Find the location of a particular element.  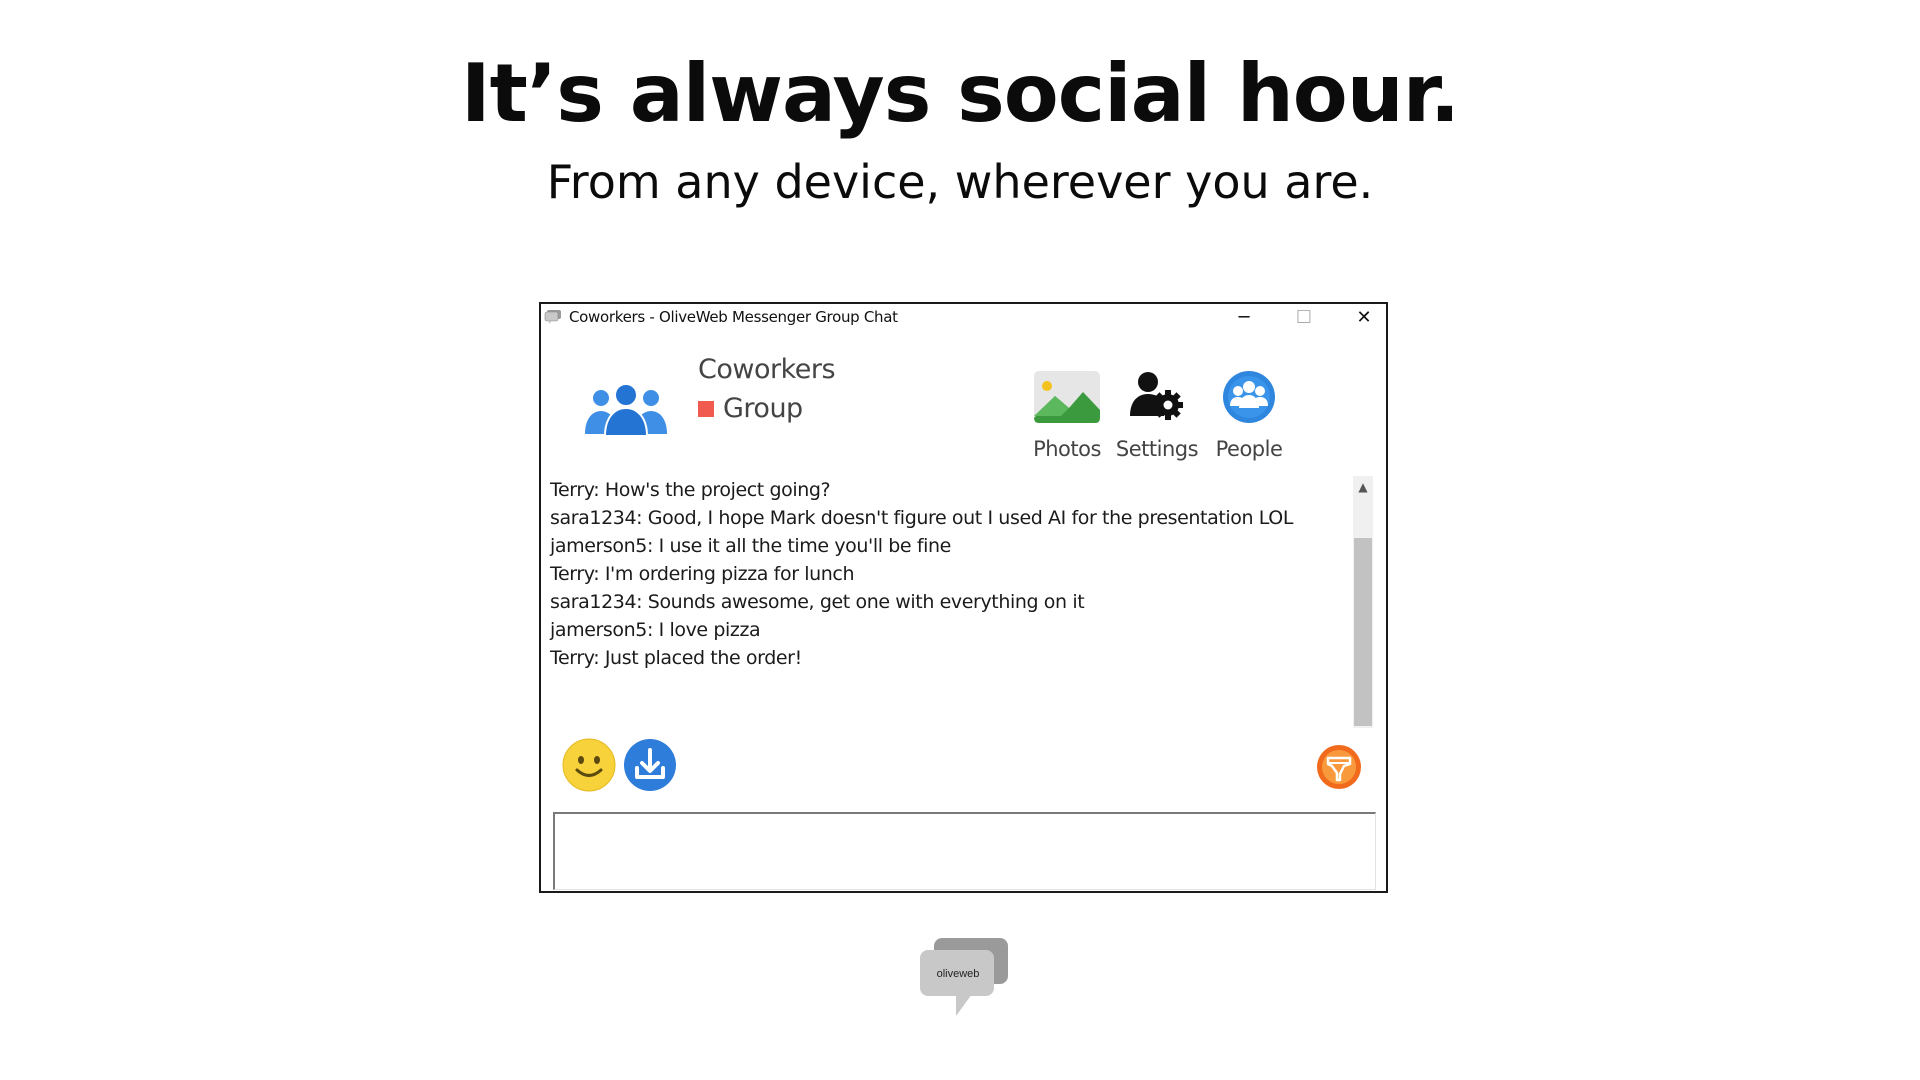

people-circle-icon is located at coordinates (1249, 397).